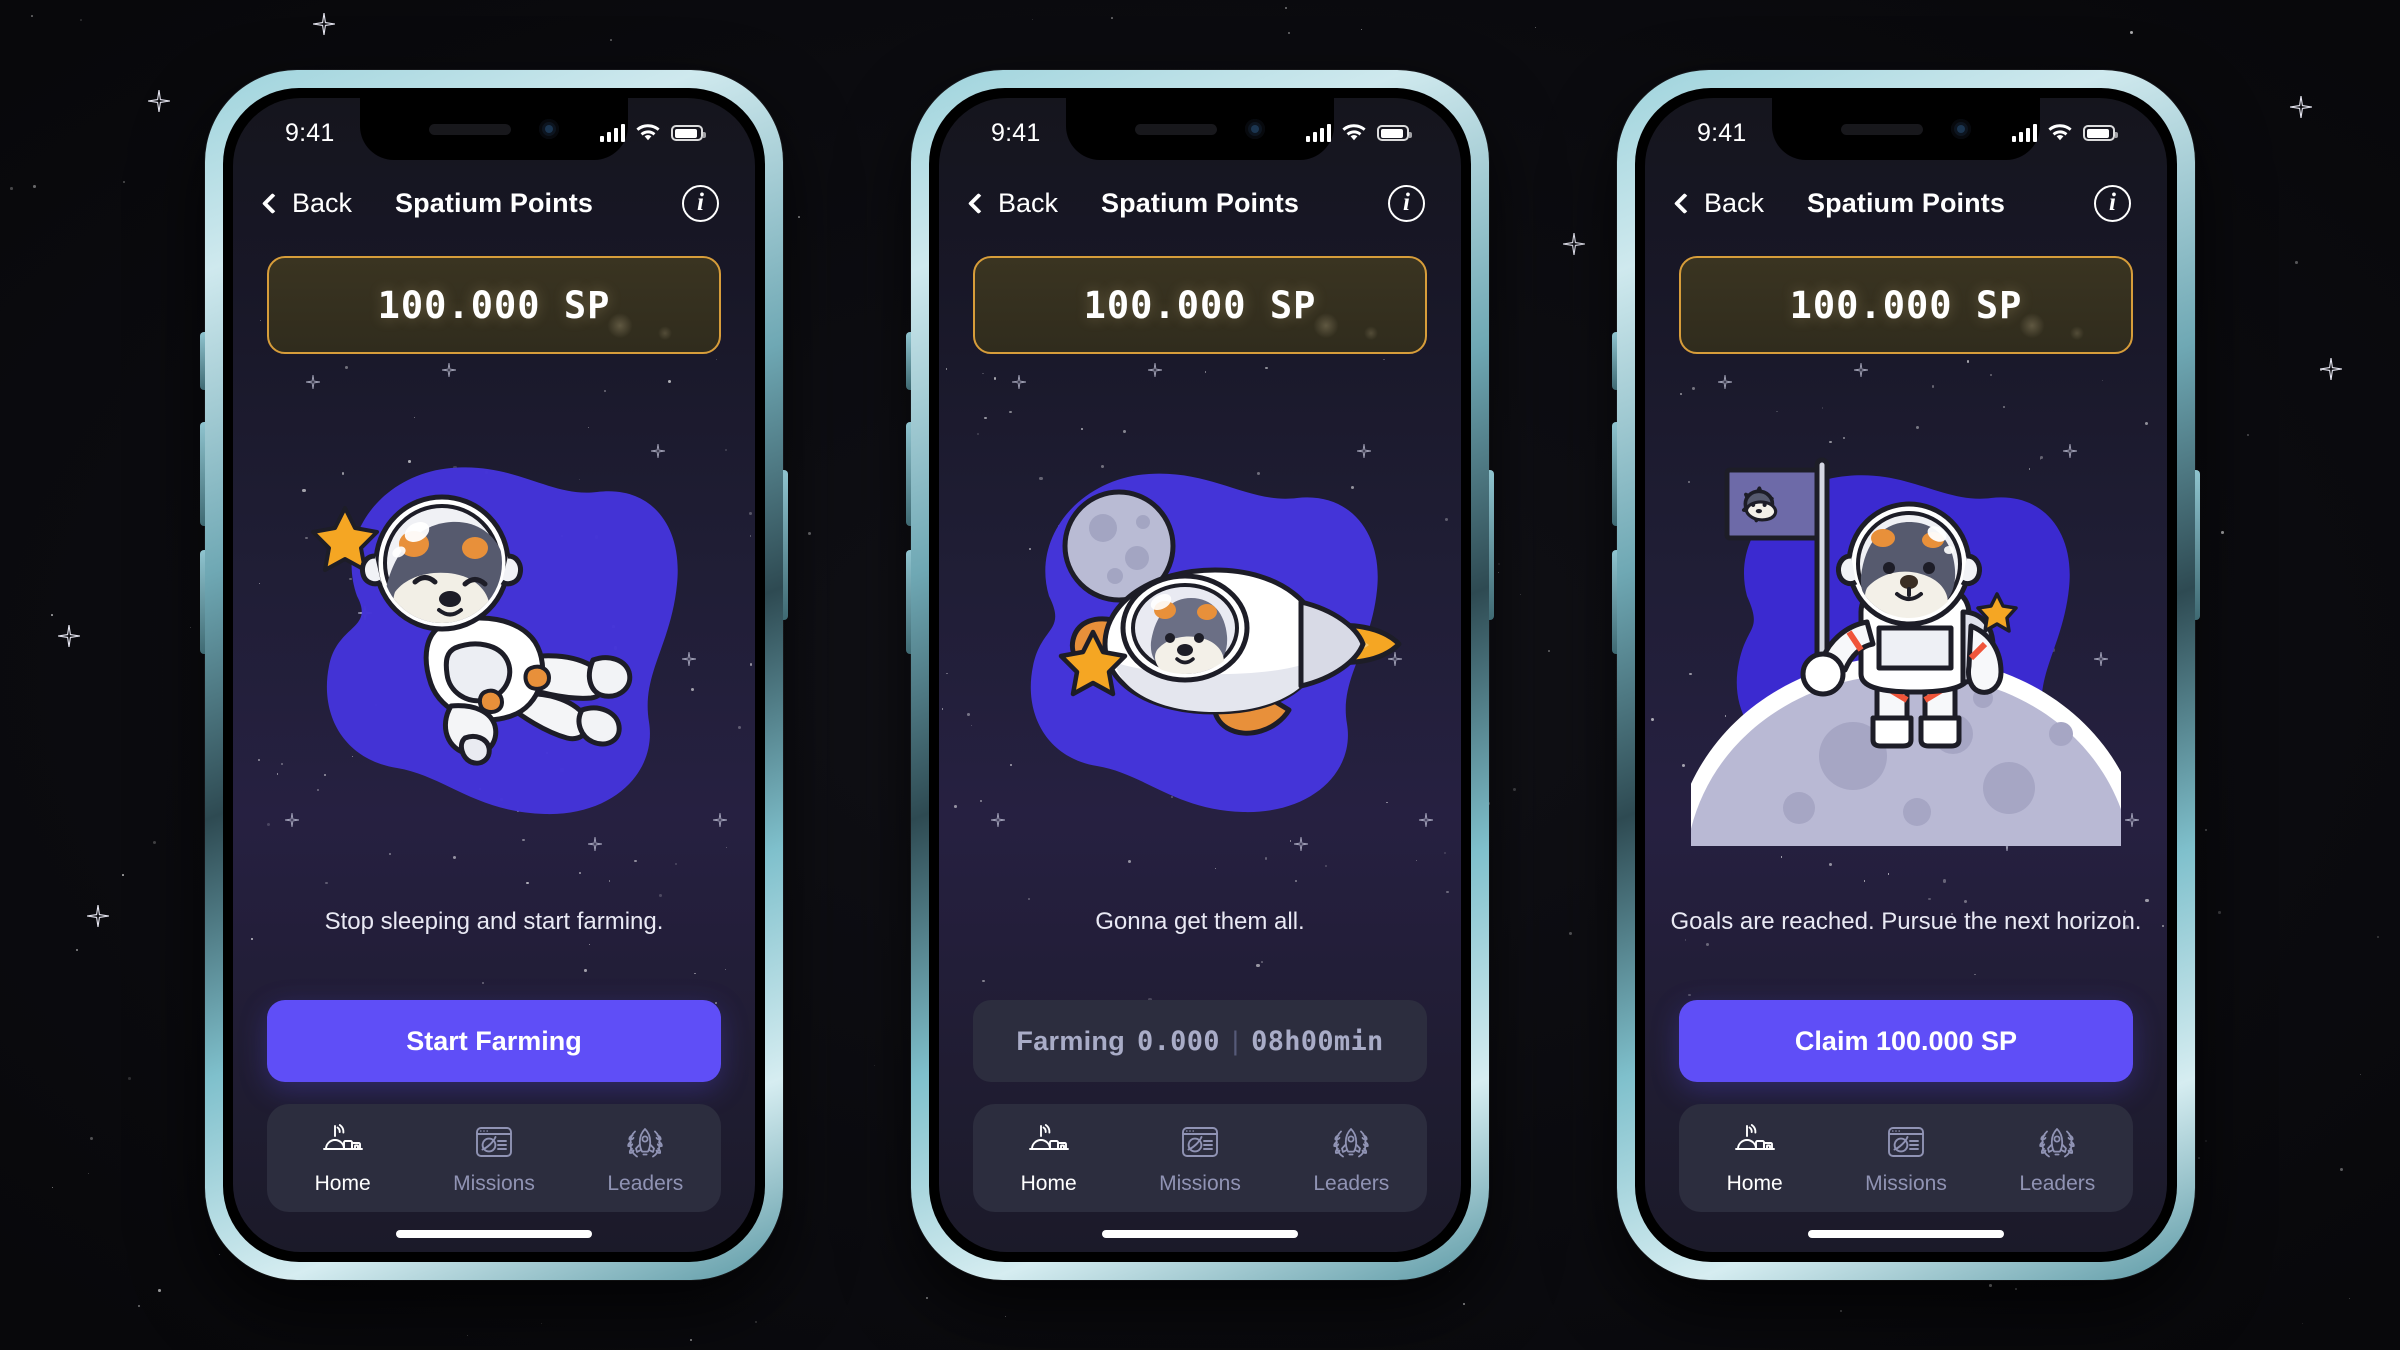 This screenshot has height=1350, width=2400. Describe the element at coordinates (494, 1041) in the screenshot. I see `start-farming-button: Start Farming` at that location.